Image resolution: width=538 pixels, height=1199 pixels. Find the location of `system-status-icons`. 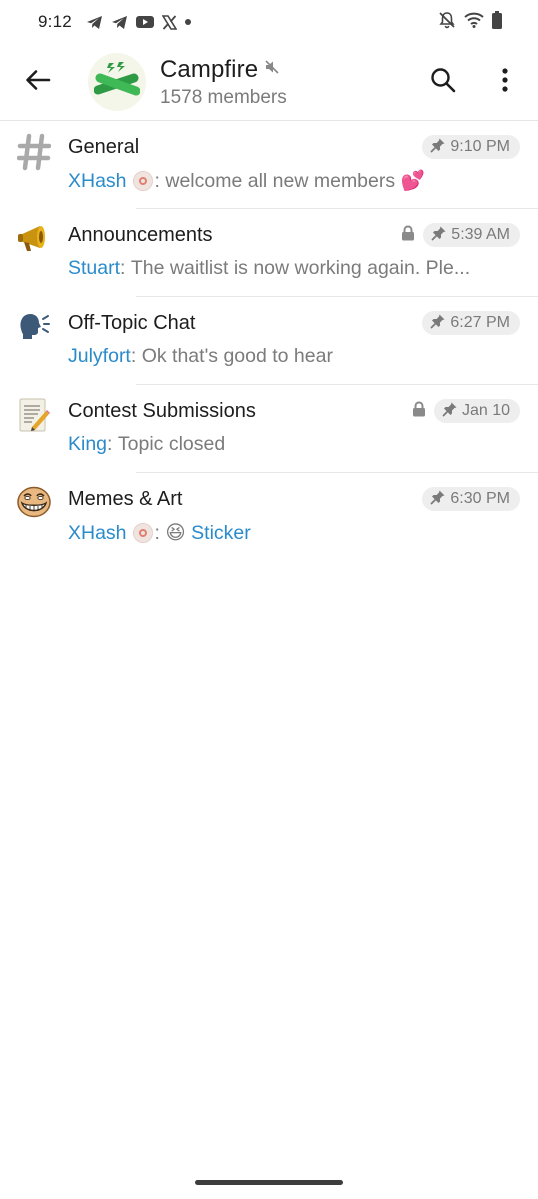

system-status-icons is located at coordinates (470, 22).